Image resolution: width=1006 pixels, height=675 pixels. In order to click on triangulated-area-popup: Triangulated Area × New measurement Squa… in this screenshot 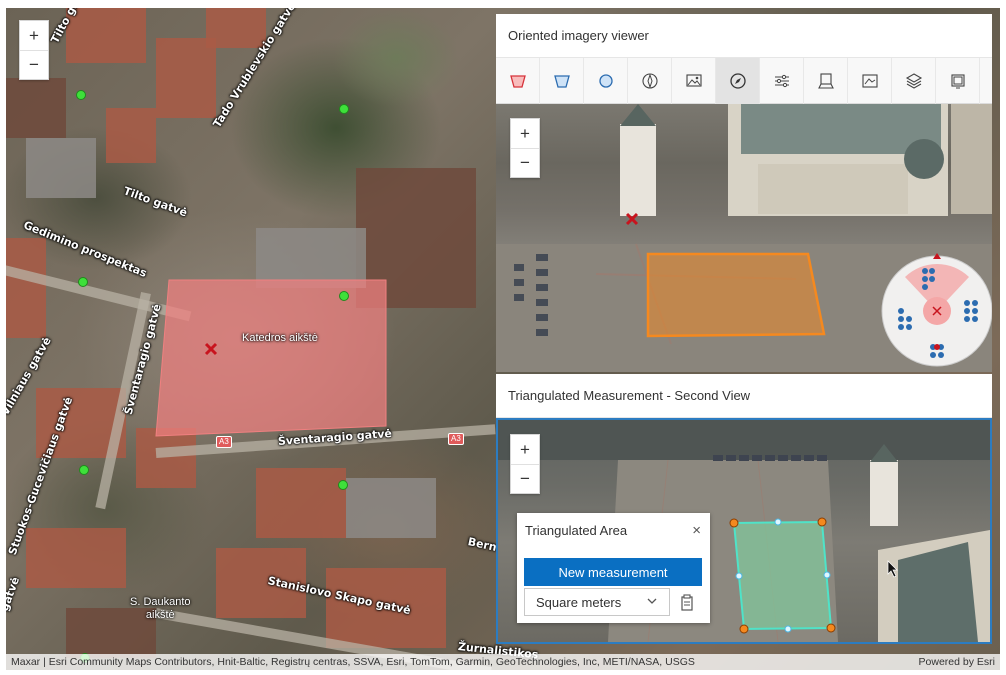, I will do `click(613, 568)`.